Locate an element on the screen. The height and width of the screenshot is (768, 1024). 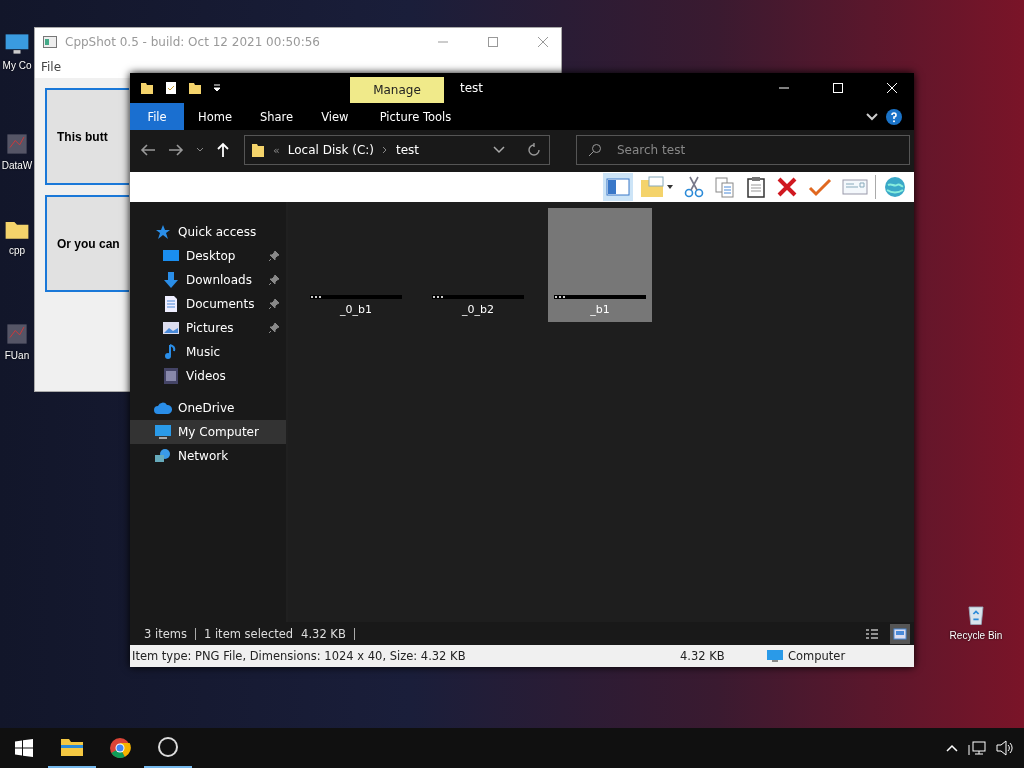
search-icon is located at coordinates (595, 150).